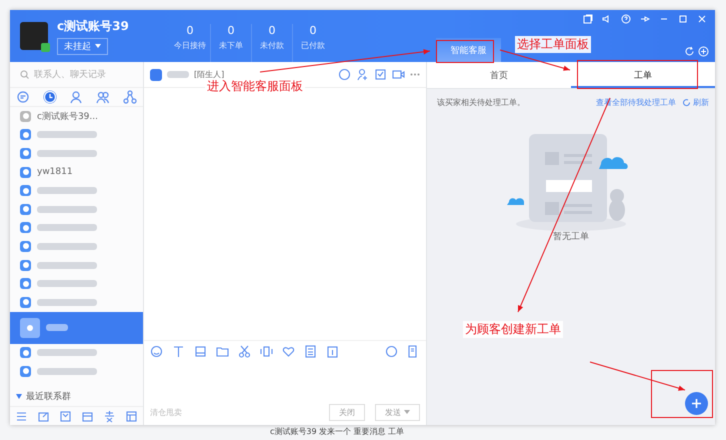 The height and width of the screenshot is (440, 726). Describe the element at coordinates (43, 416) in the screenshot. I see `share-icon` at that location.